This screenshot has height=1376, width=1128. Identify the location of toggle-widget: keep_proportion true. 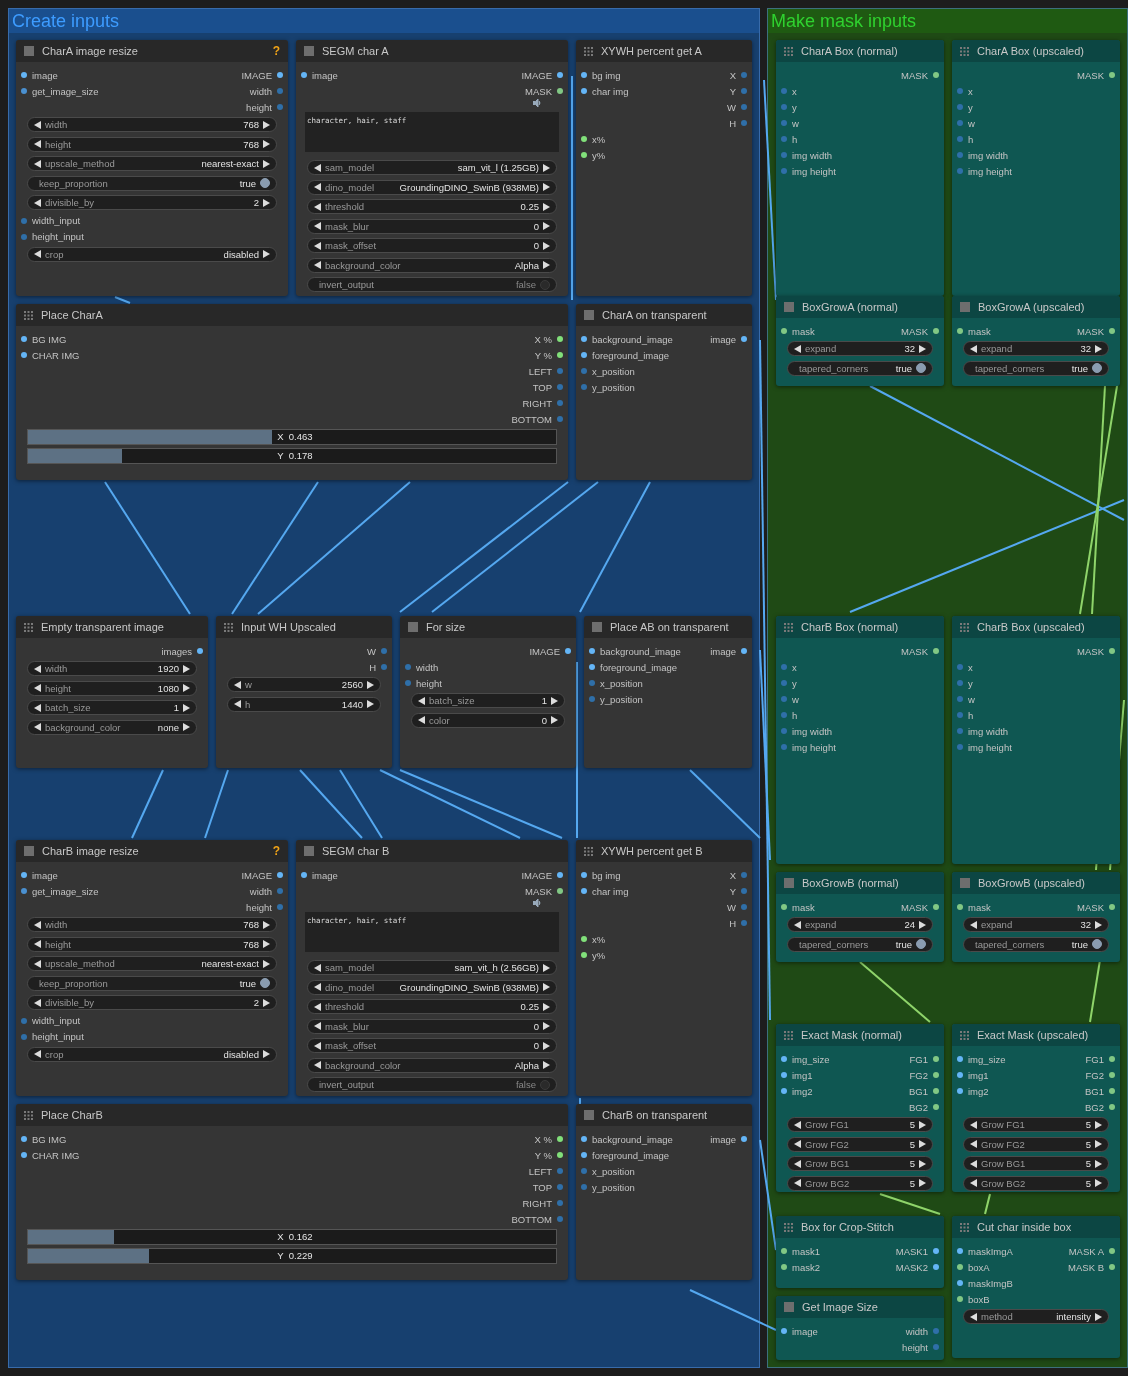
(152, 183).